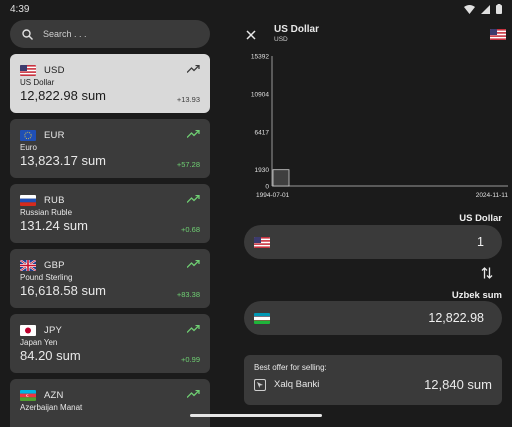  Describe the element at coordinates (54, 70) in the screenshot. I see `currency-code: USD` at that location.